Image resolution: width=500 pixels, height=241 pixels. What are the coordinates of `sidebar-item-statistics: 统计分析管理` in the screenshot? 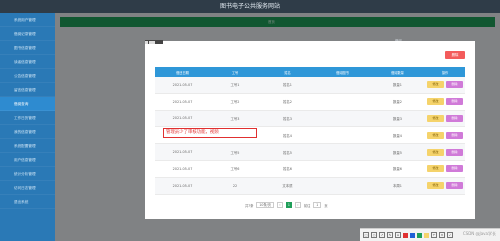 It's located at (27, 174).